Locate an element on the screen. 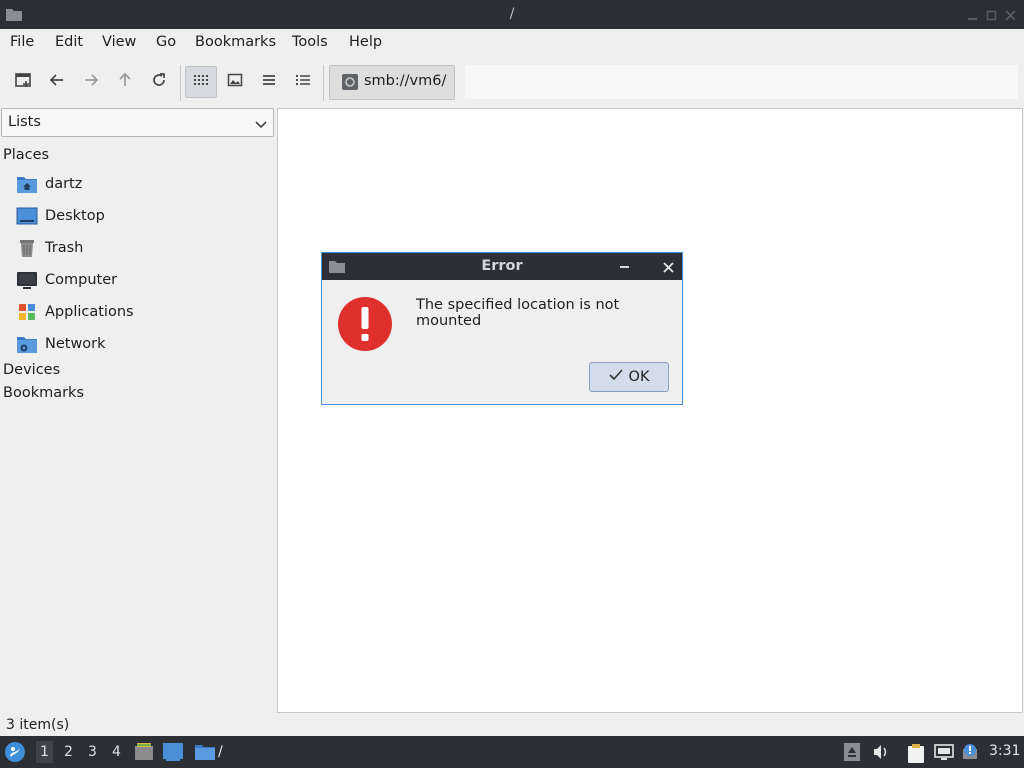 The image size is (1024, 768). bookmarks-heading: Bookmarks is located at coordinates (43, 393).